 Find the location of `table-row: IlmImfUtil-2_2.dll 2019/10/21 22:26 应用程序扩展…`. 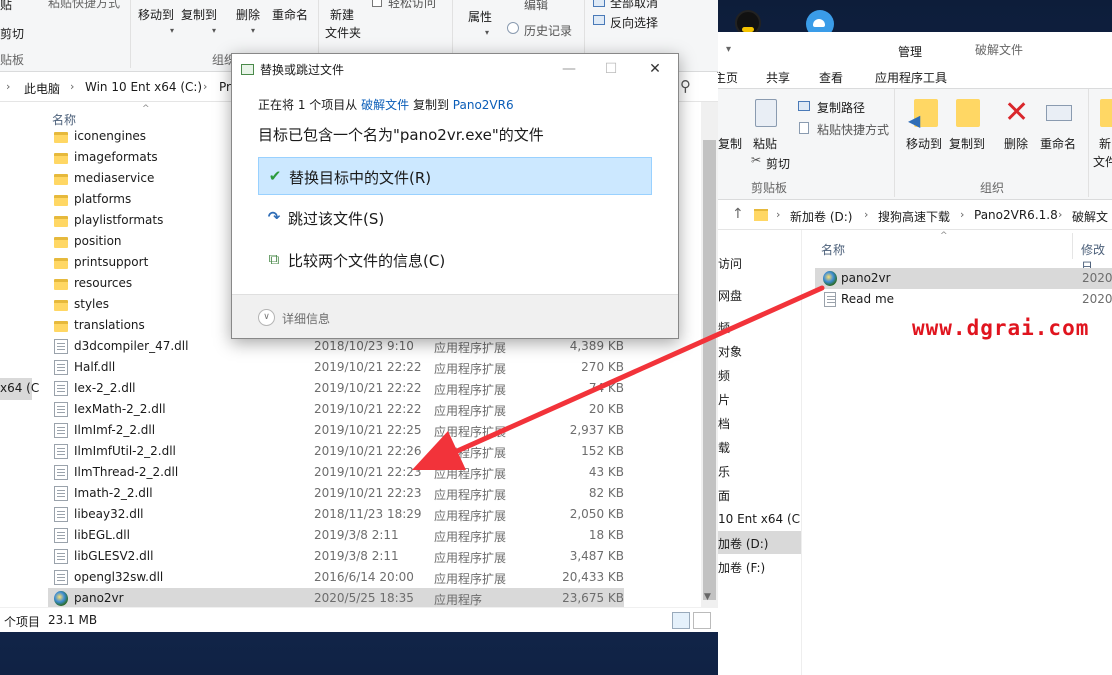

table-row: IlmImfUtil-2_2.dll 2019/10/21 22:26 应用程序扩展… is located at coordinates (336, 451).